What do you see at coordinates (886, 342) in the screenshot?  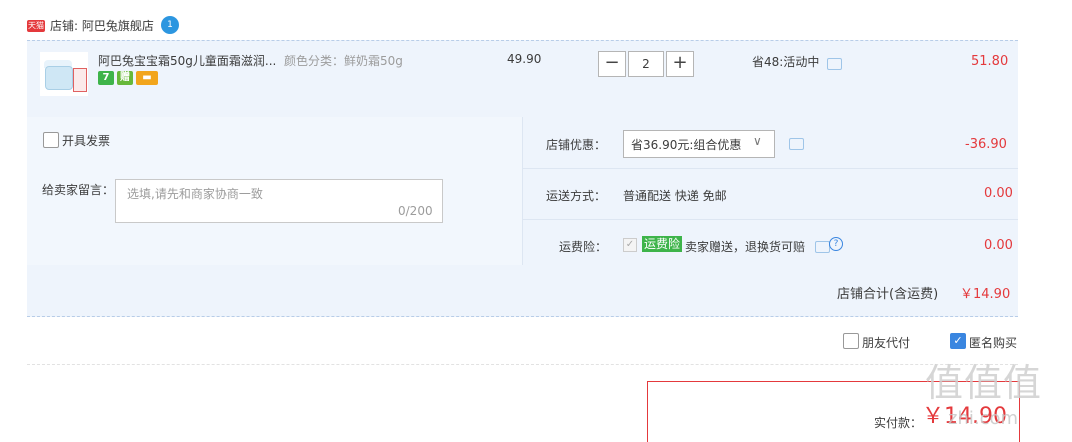 I see `friend-pay-label: 朋友代付` at bounding box center [886, 342].